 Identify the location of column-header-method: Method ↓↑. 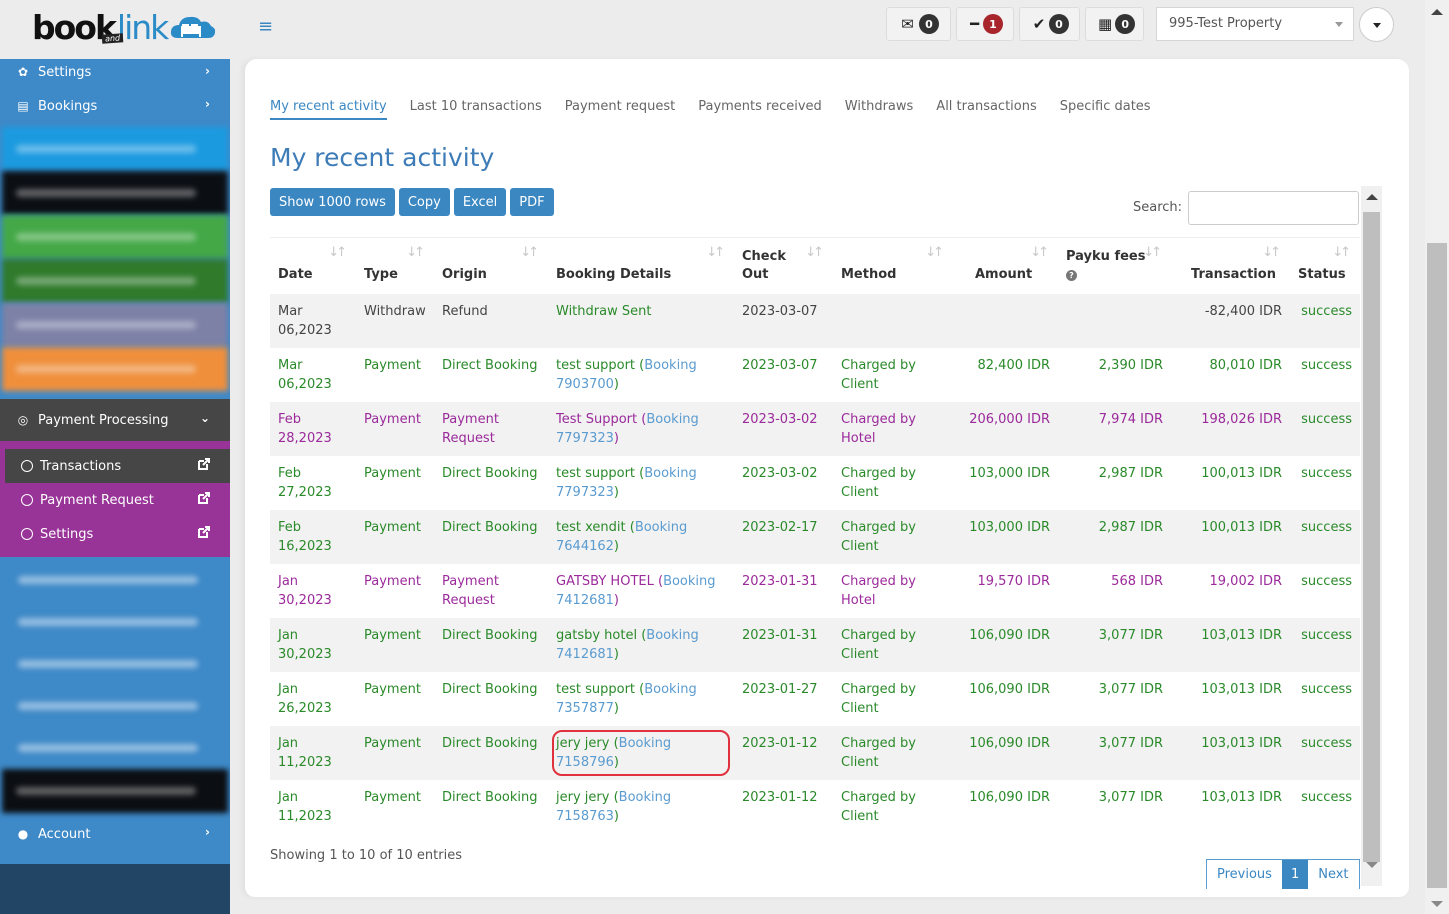
(893, 265).